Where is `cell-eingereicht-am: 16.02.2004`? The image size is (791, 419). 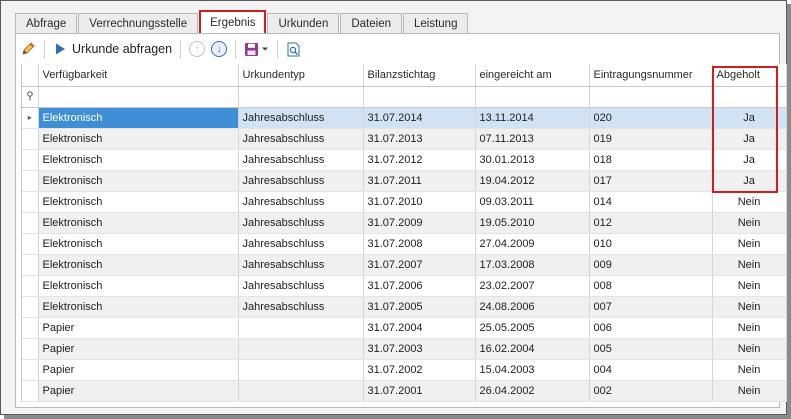
cell-eingereicht-am: 16.02.2004 is located at coordinates (532, 349).